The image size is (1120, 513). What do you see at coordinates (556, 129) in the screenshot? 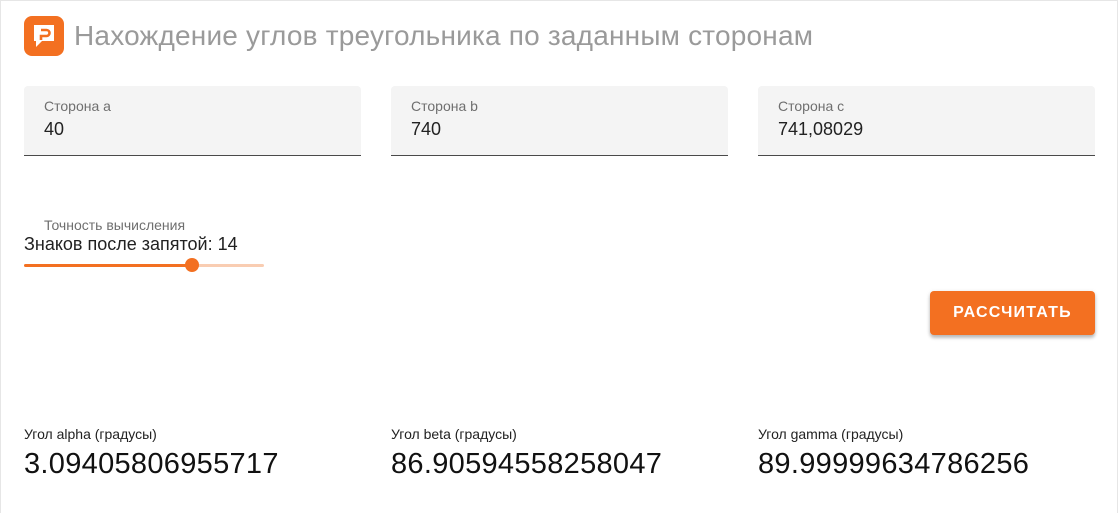
I see `side-b-input` at bounding box center [556, 129].